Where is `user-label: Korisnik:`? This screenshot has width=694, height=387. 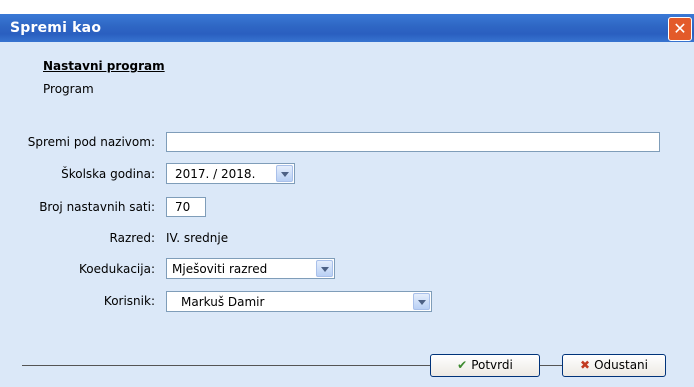
user-label: Korisnik: is located at coordinates (129, 301).